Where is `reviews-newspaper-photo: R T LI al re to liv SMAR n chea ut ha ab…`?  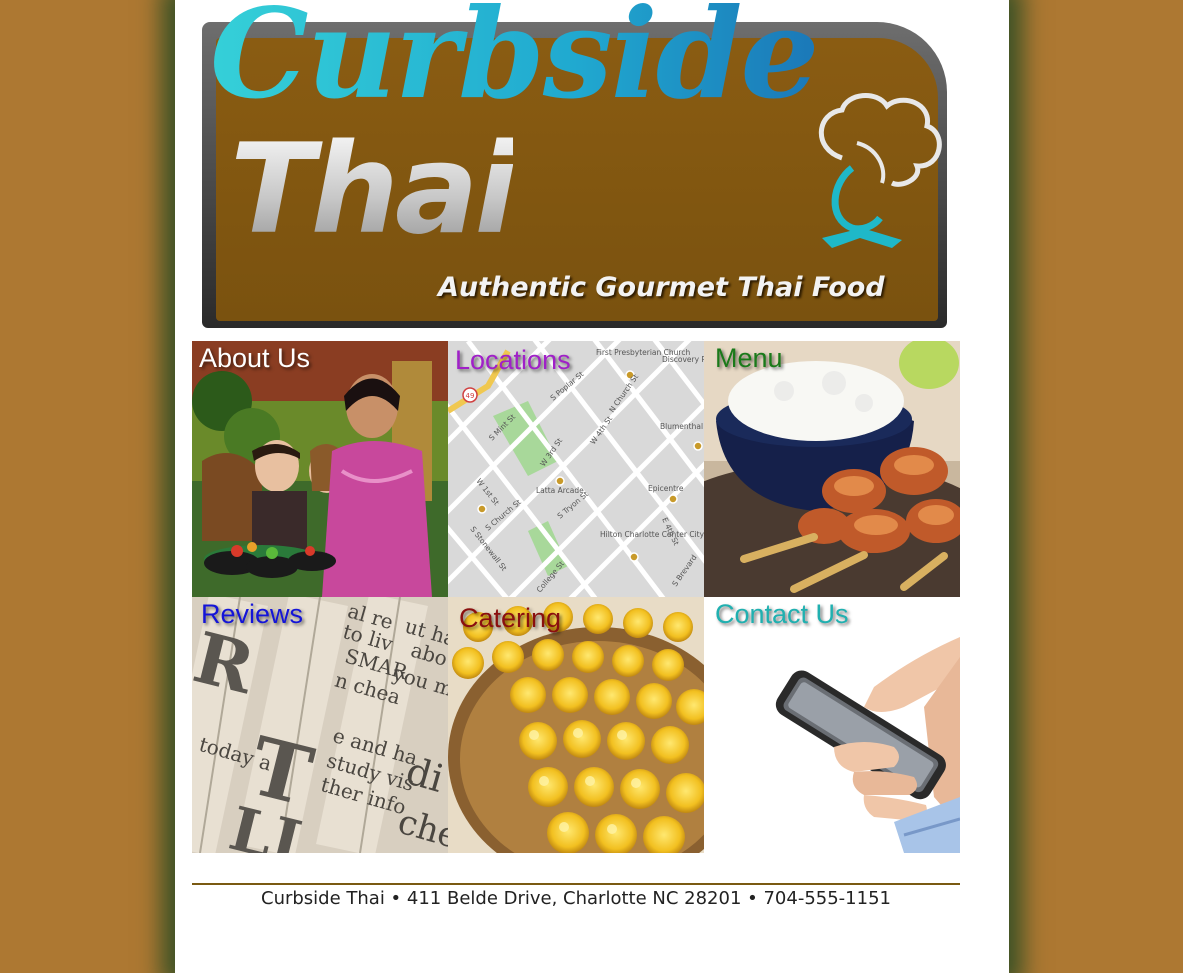 reviews-newspaper-photo: R T LI al re to liv SMAR n chea ut ha ab… is located at coordinates (320, 725).